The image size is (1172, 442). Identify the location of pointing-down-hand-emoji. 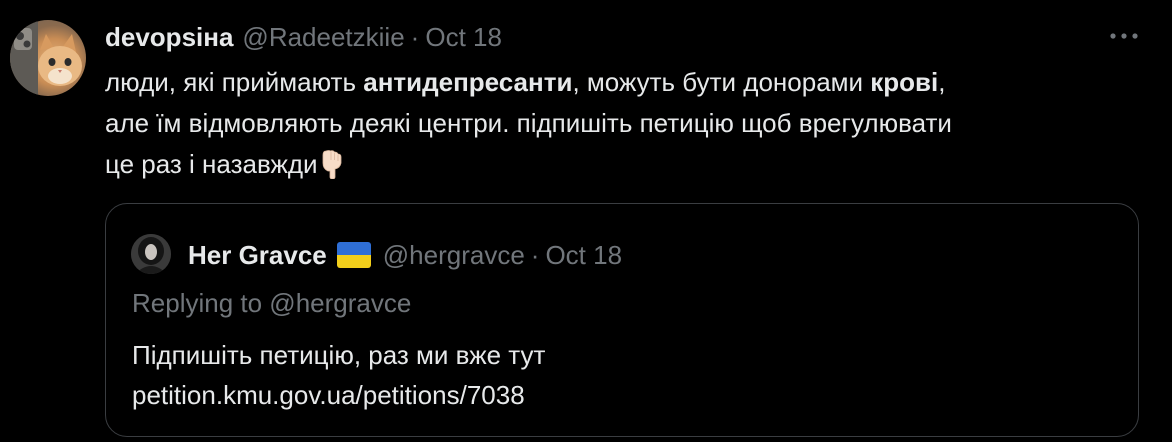
(332, 170).